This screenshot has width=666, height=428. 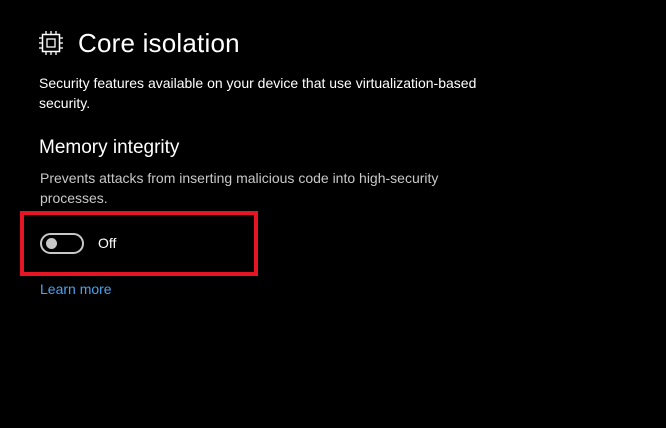 What do you see at coordinates (62, 243) in the screenshot?
I see `memory-integrity-toggle` at bounding box center [62, 243].